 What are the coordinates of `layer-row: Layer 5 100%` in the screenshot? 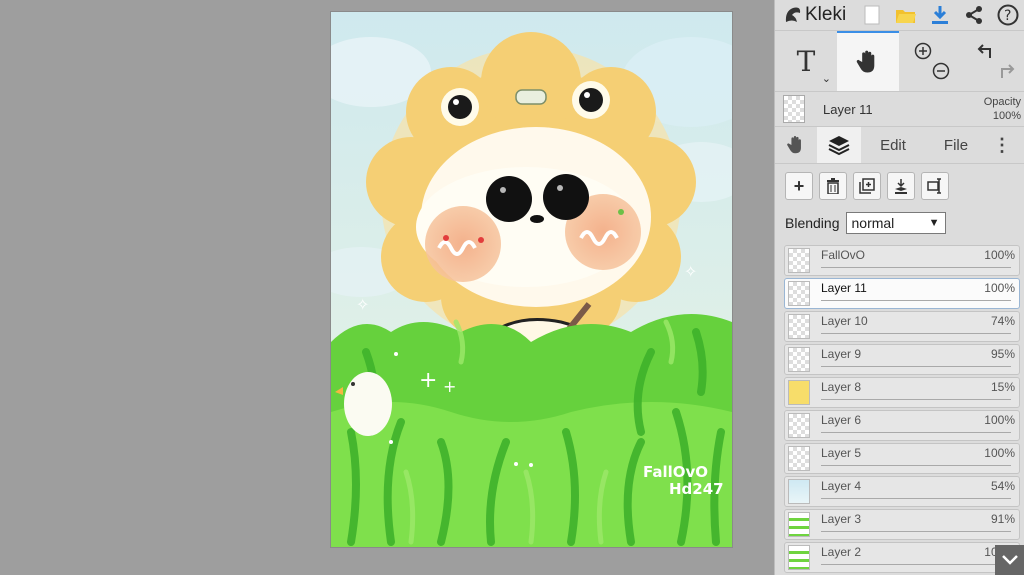 It's located at (902, 468).